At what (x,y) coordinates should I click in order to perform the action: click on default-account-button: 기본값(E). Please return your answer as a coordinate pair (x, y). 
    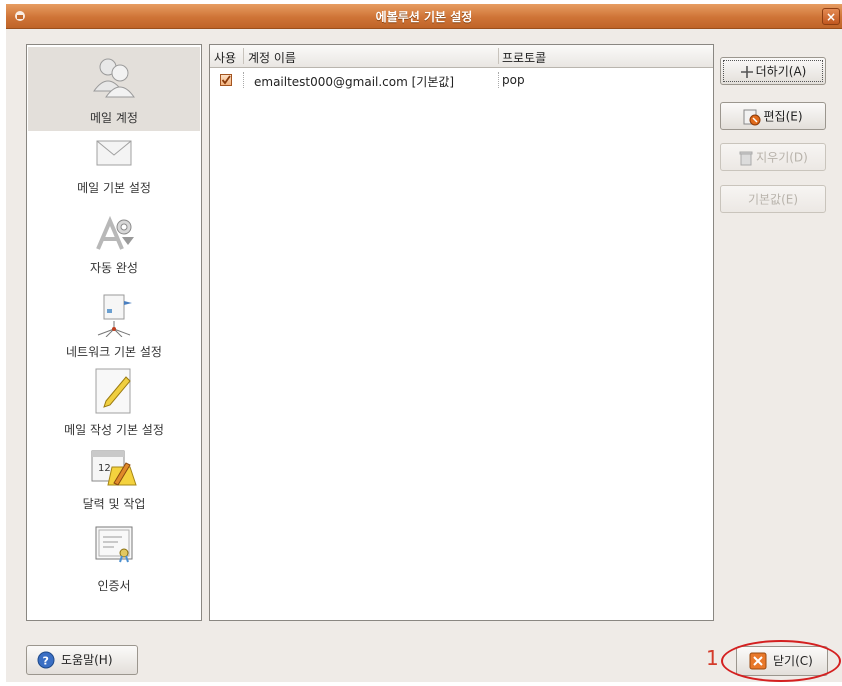
    Looking at the image, I should click on (773, 199).